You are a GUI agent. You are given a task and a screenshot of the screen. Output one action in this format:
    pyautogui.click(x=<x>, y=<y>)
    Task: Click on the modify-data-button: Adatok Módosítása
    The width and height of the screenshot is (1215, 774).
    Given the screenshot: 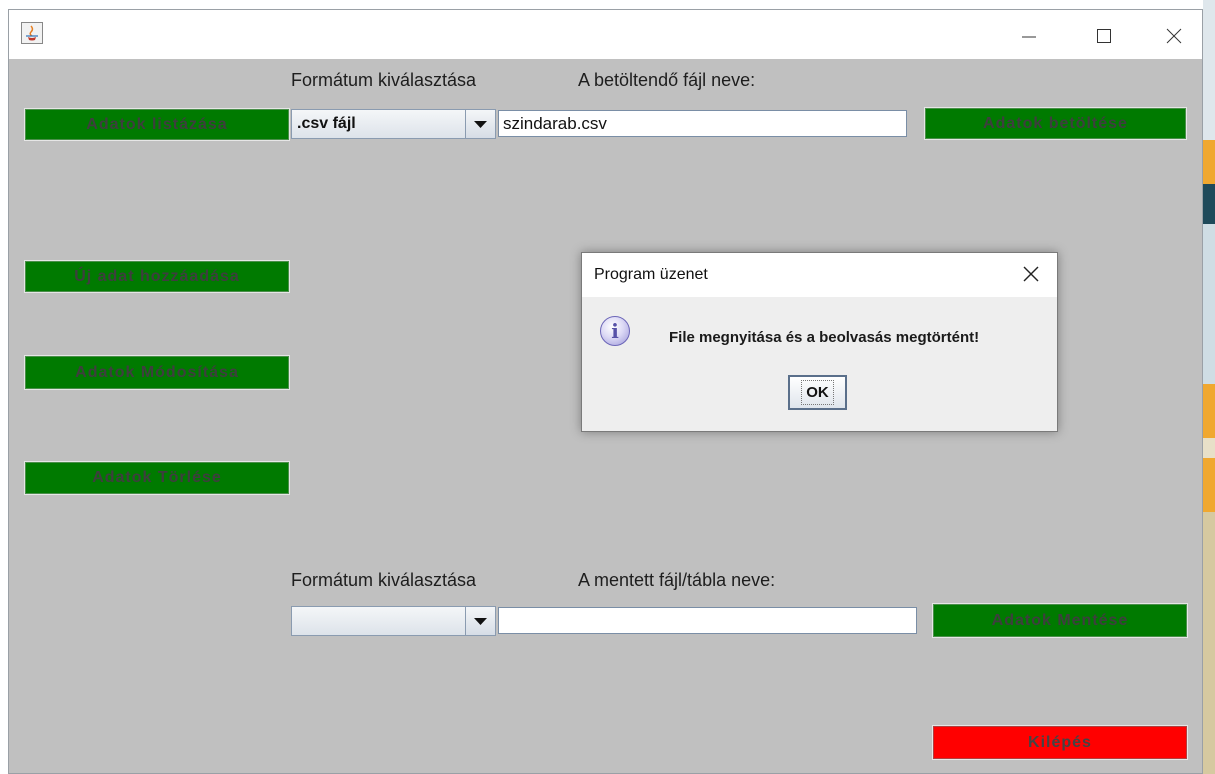 What is the action you would take?
    pyautogui.click(x=157, y=372)
    